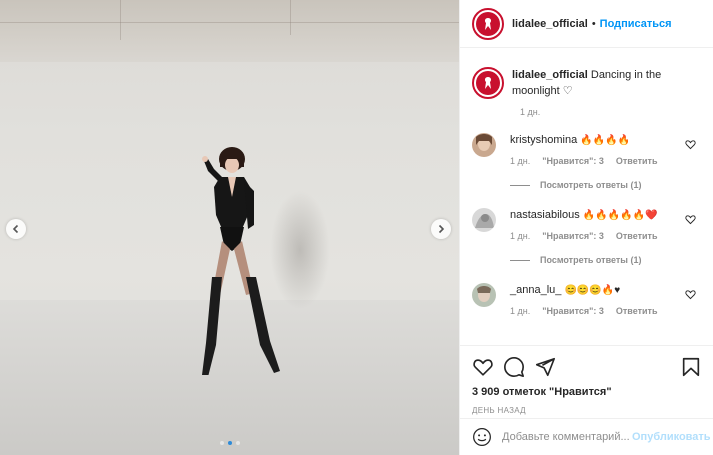  I want to click on carousel-dot-active, so click(229, 443).